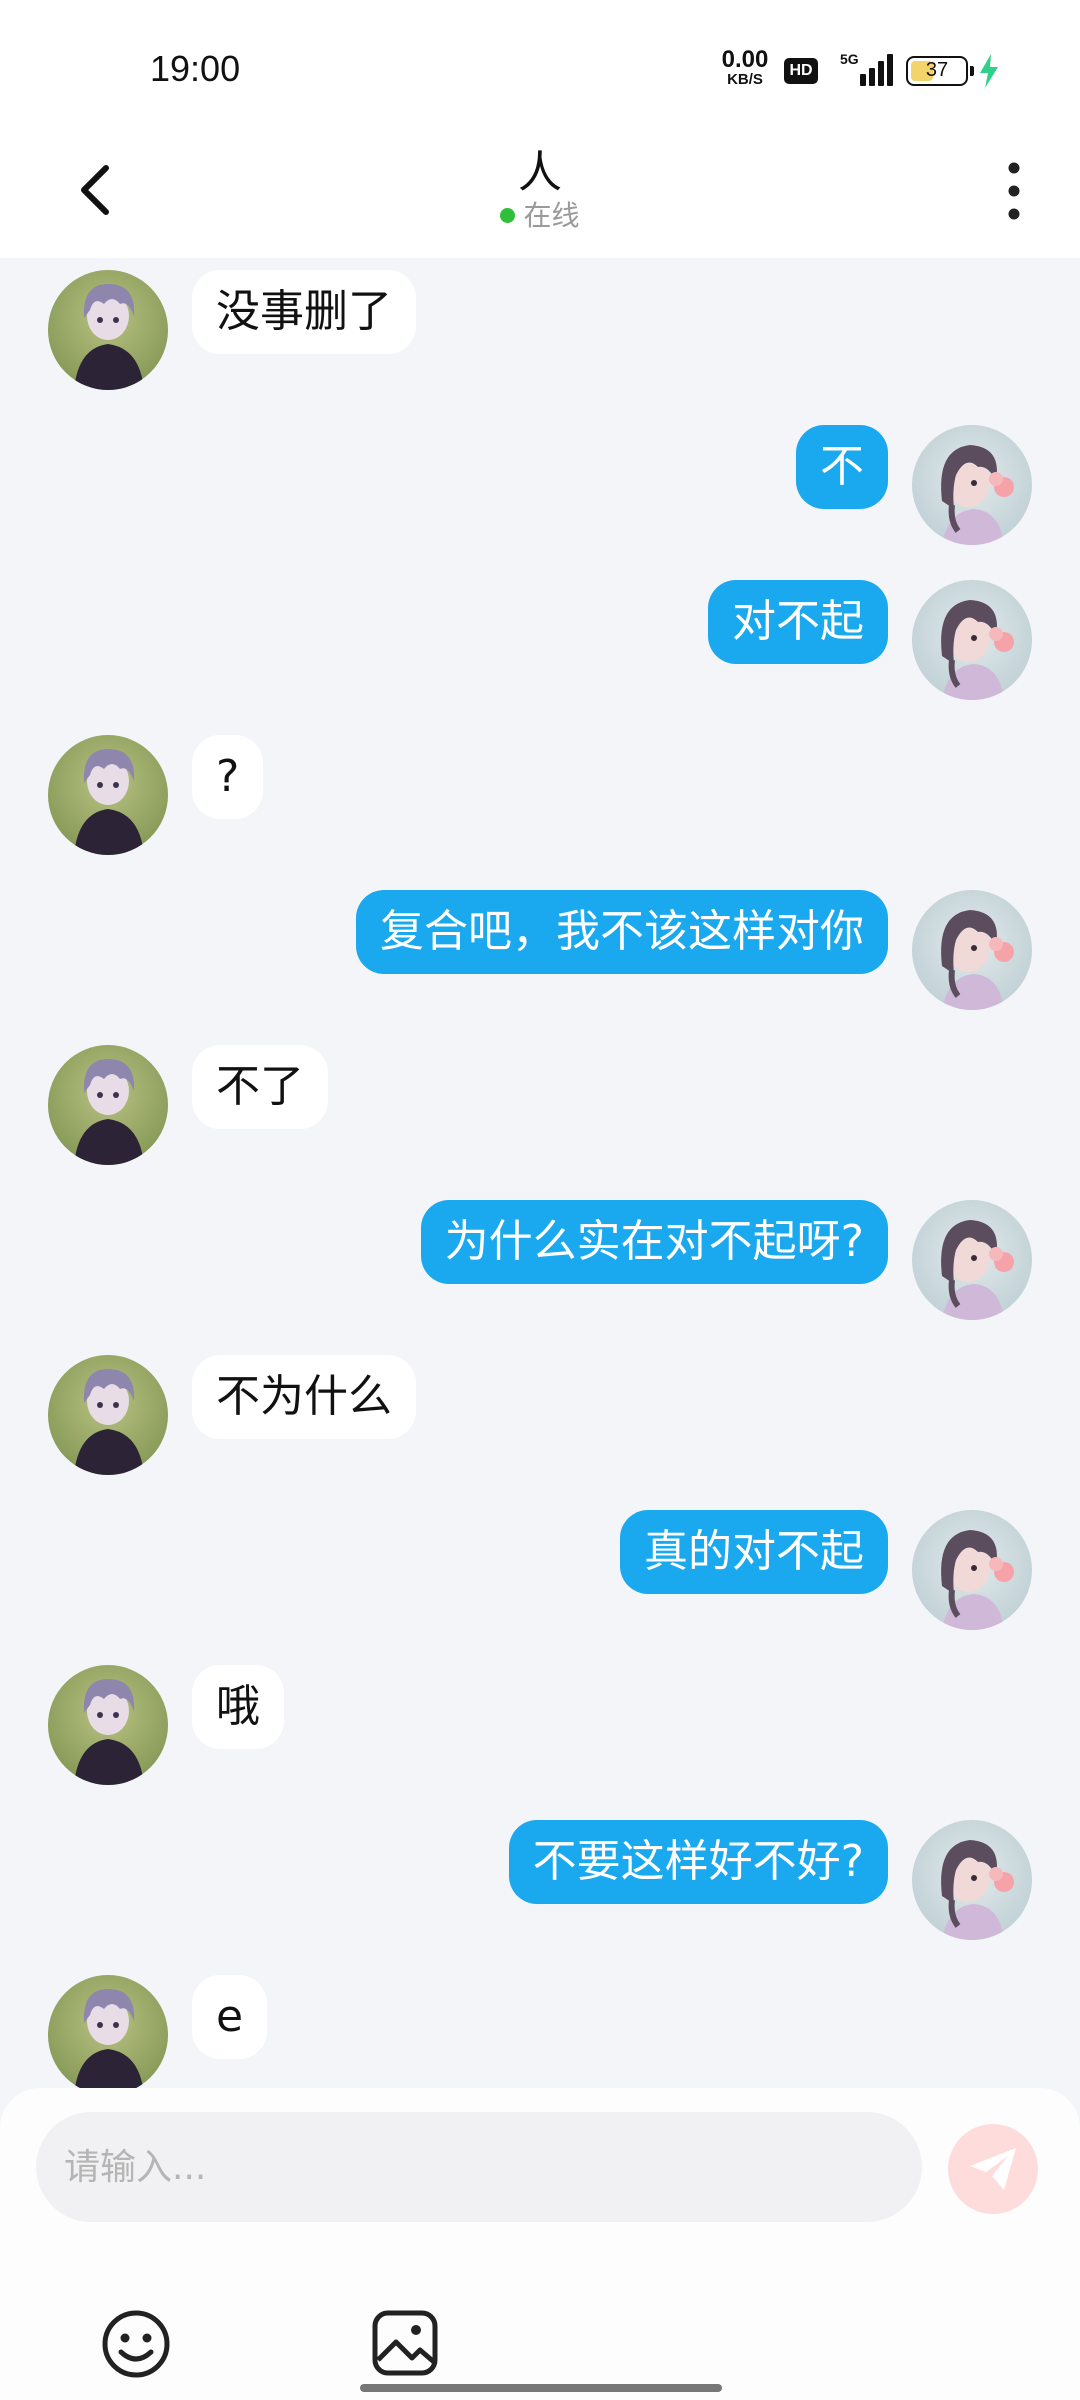 This screenshot has height=2400, width=1080. I want to click on incoming-message: 不为什么, so click(540, 1415).